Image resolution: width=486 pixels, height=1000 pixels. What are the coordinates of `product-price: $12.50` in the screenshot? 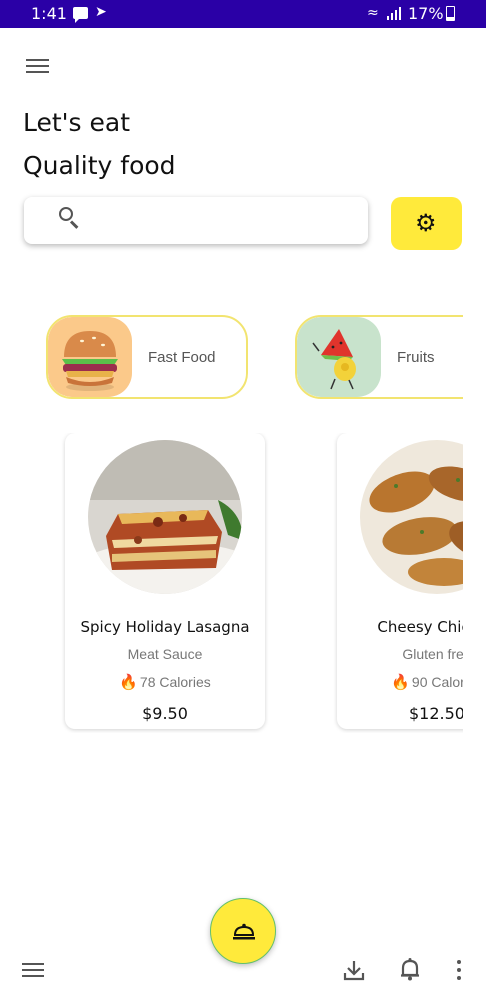 It's located at (436, 713).